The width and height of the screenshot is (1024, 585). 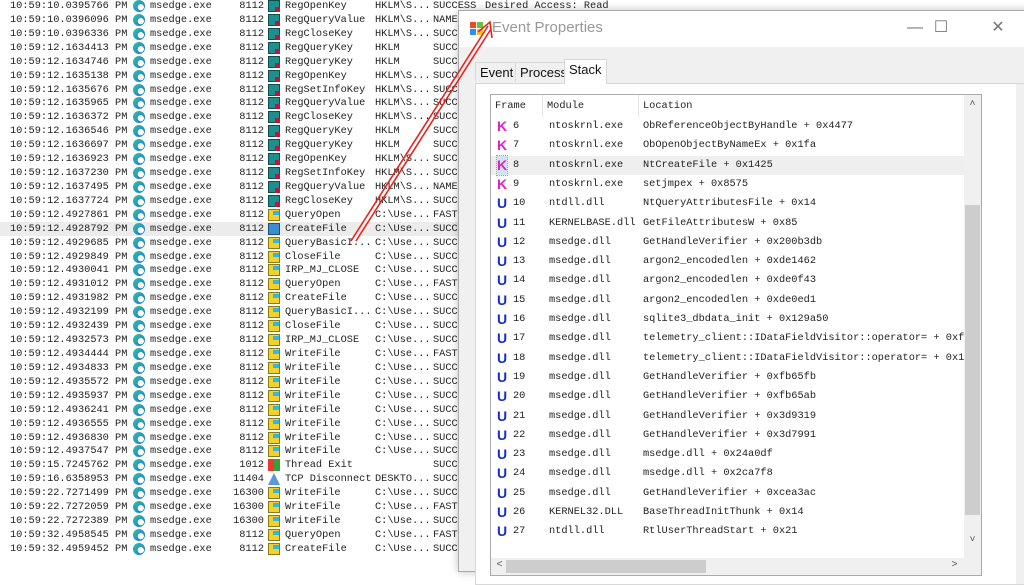 I want to click on frame-number: 12, so click(x=519, y=241).